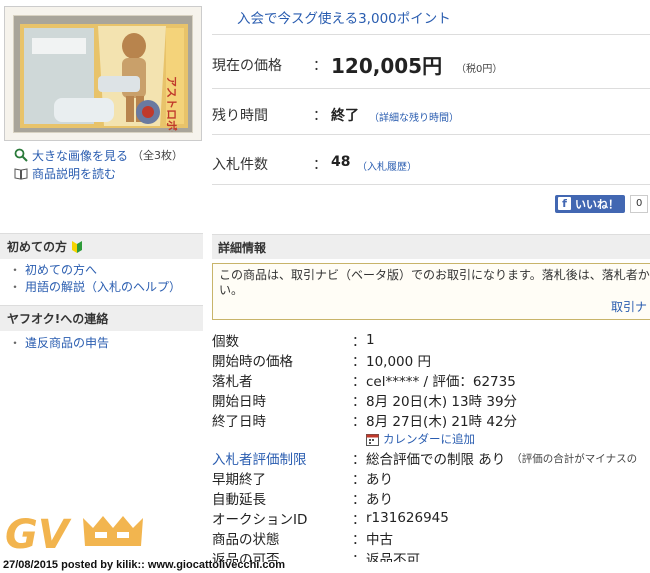  I want to click on detailed-time-link: （詳細な残り時間）, so click(414, 116).